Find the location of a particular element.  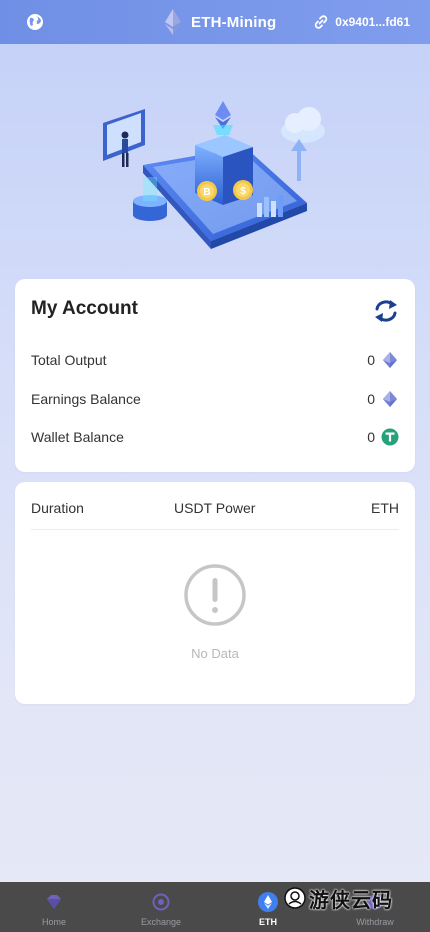

account-heading: My Account is located at coordinates (84, 308).